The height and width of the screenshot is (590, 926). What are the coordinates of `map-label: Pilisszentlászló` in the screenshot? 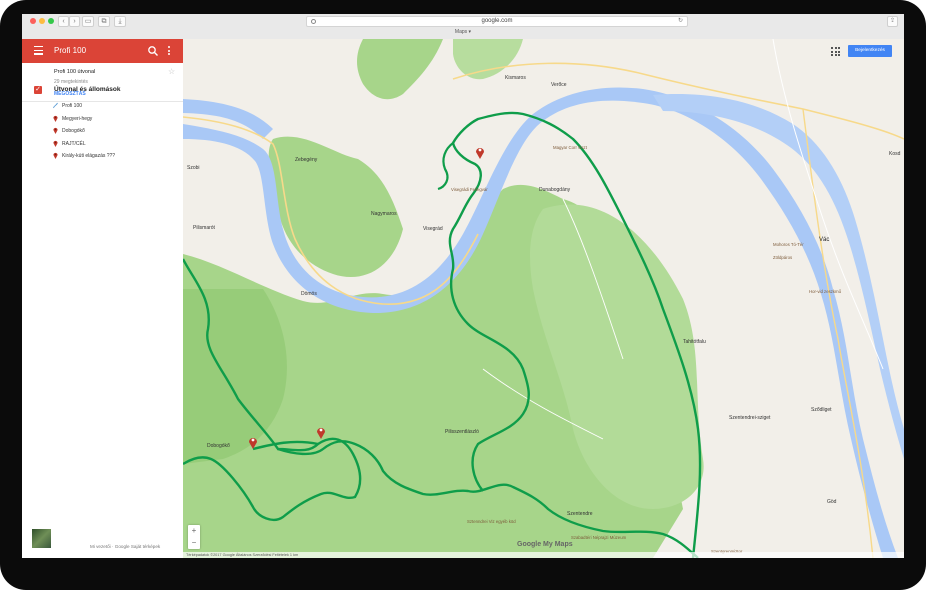 It's located at (462, 432).